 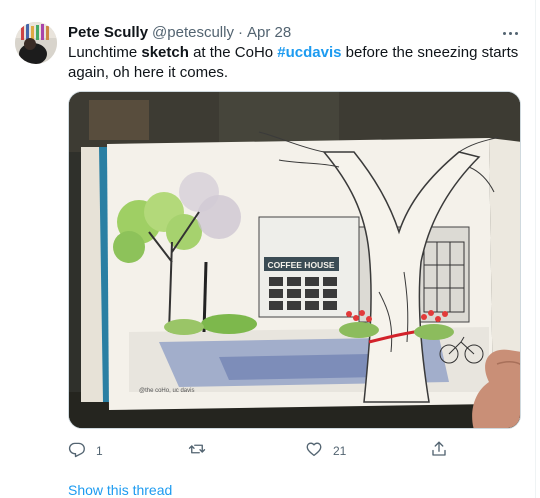 I want to click on tweet-actions: 1 21, so click(x=258, y=451).